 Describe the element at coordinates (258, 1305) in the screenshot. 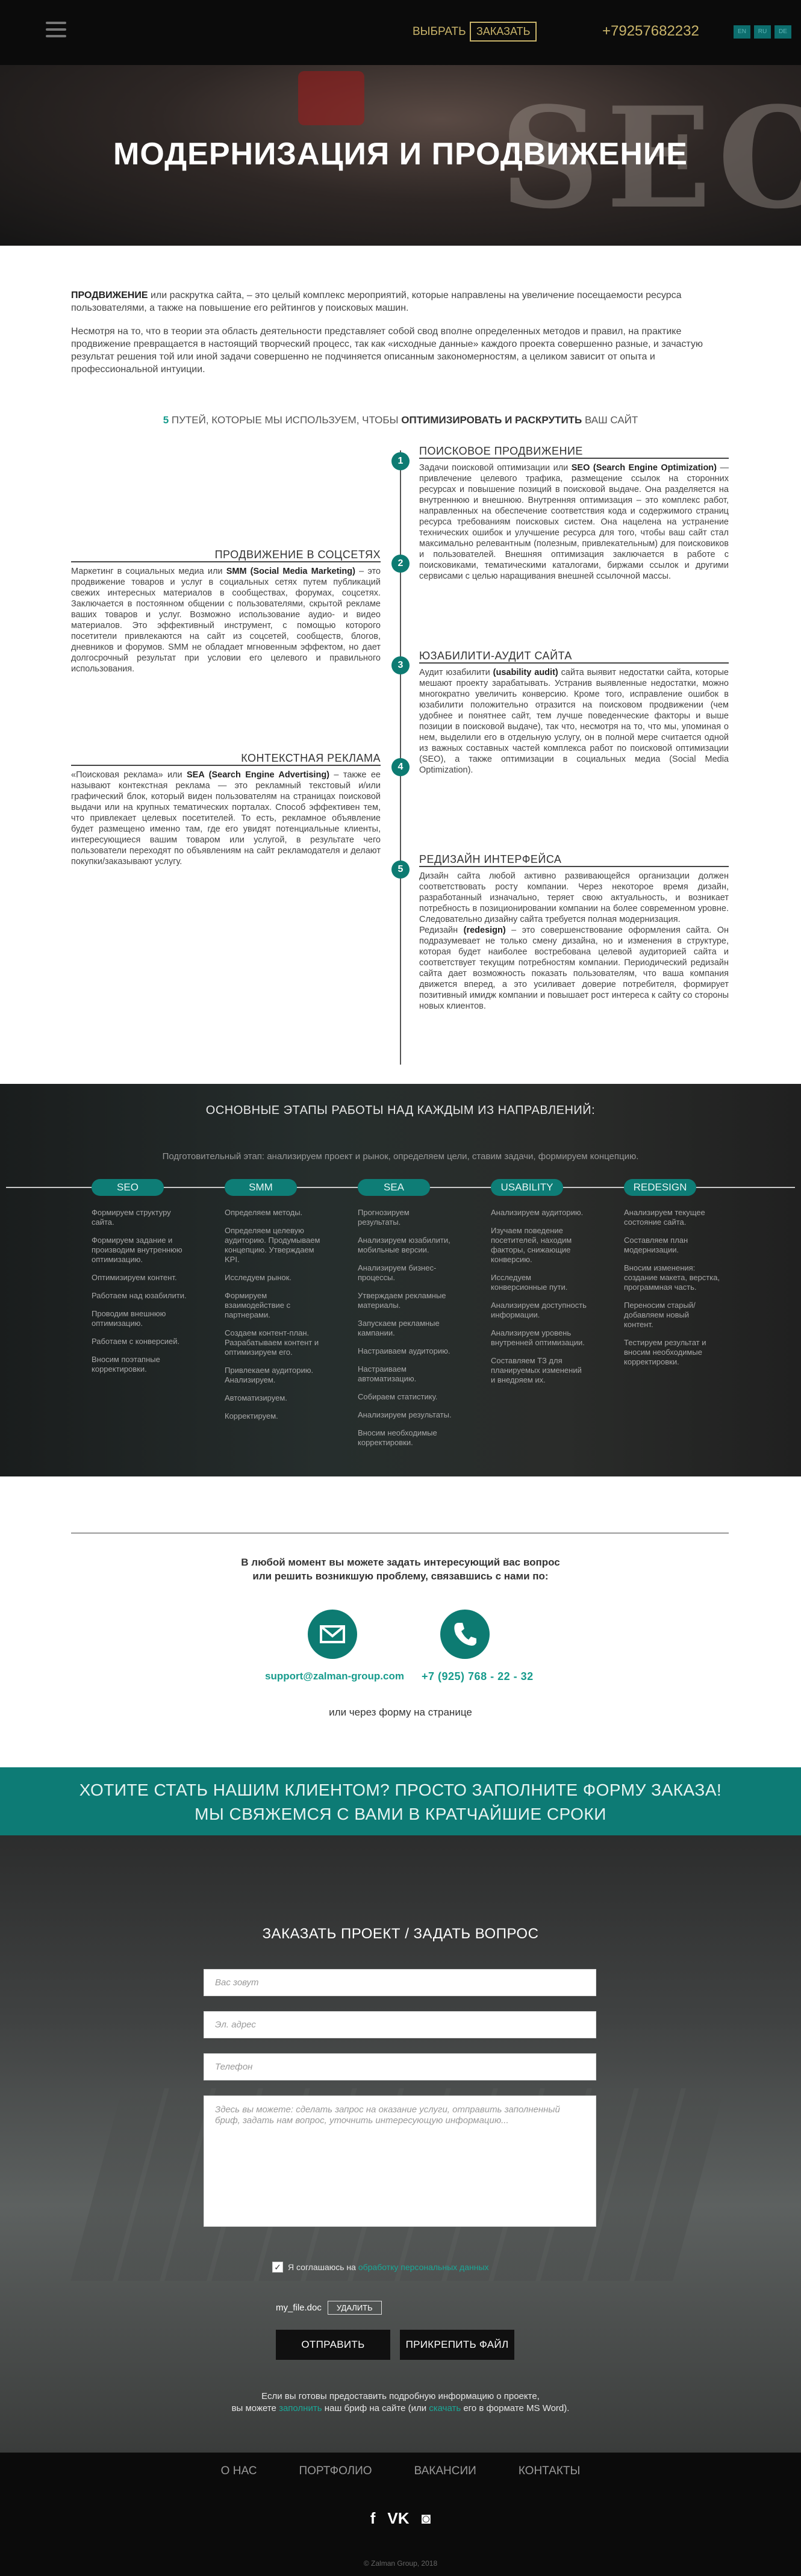

I see `stage-item: Формируем взаимодействие с партнерами.` at that location.